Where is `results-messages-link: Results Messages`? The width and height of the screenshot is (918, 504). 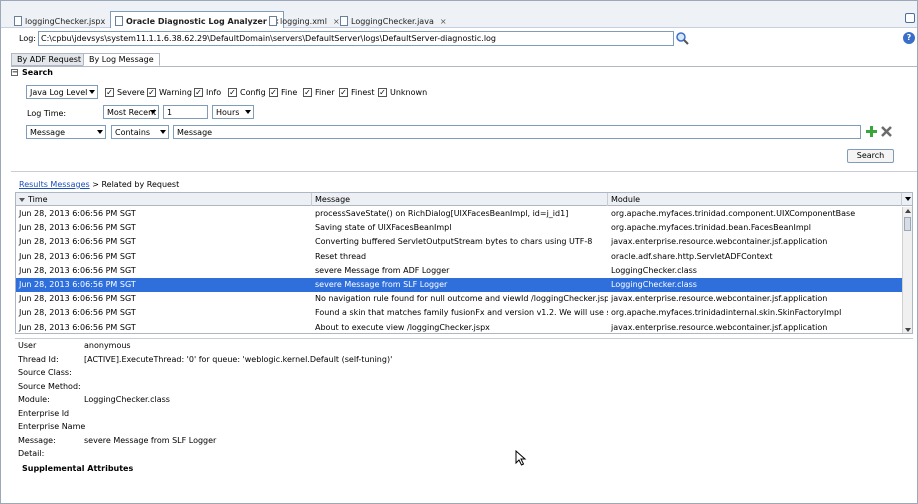
results-messages-link: Results Messages is located at coordinates (54, 184).